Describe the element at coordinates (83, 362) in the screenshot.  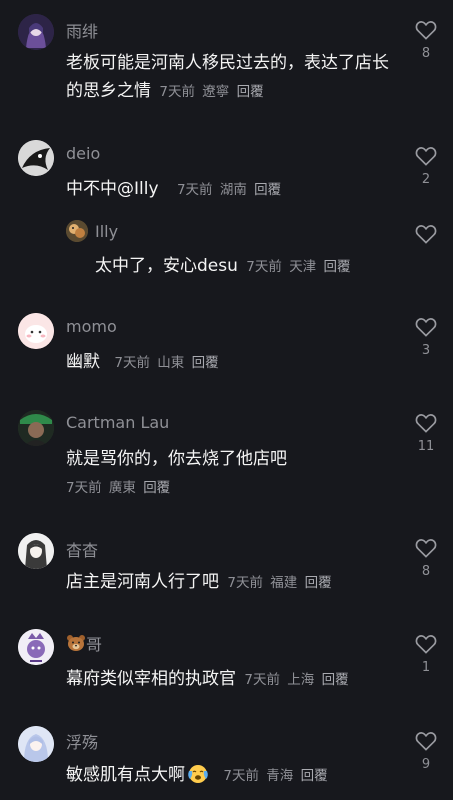
I see `comment-text: 幽默` at that location.